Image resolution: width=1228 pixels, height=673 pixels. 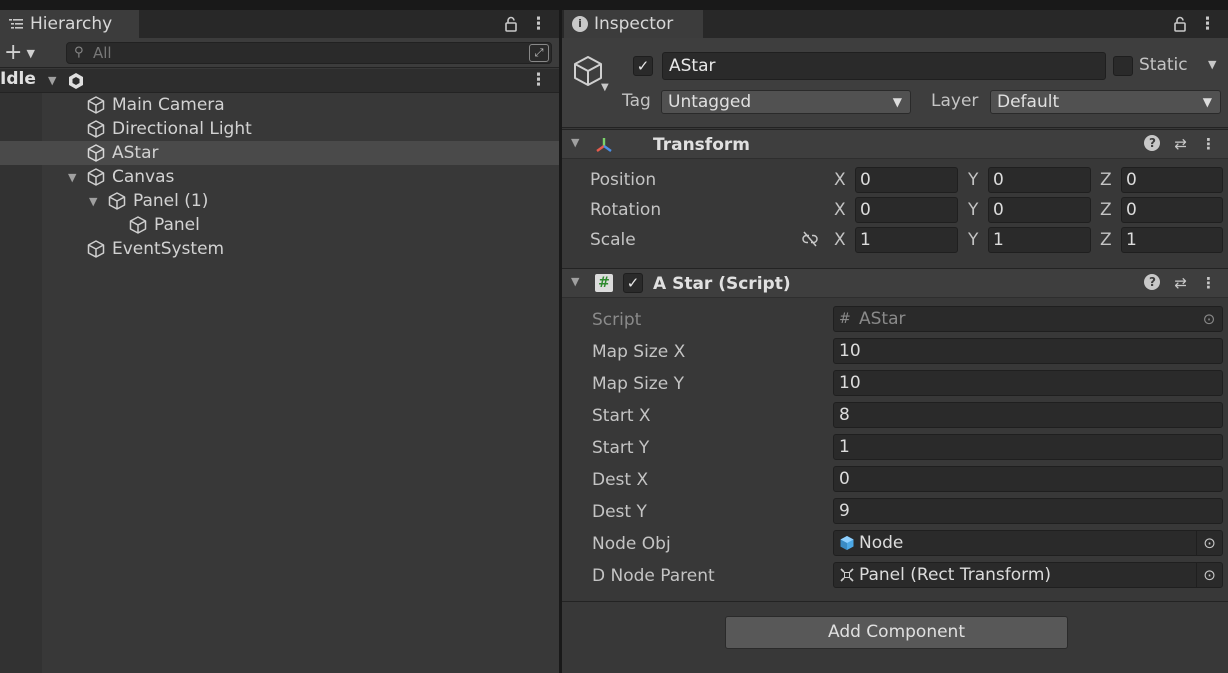 I want to click on hierarchy-item-panel: Panel, so click(x=279, y=225).